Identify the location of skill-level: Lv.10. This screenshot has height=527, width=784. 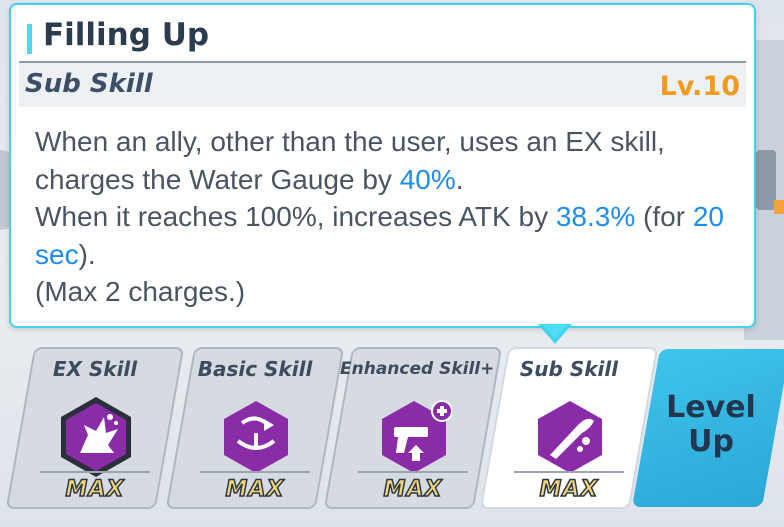
(699, 86).